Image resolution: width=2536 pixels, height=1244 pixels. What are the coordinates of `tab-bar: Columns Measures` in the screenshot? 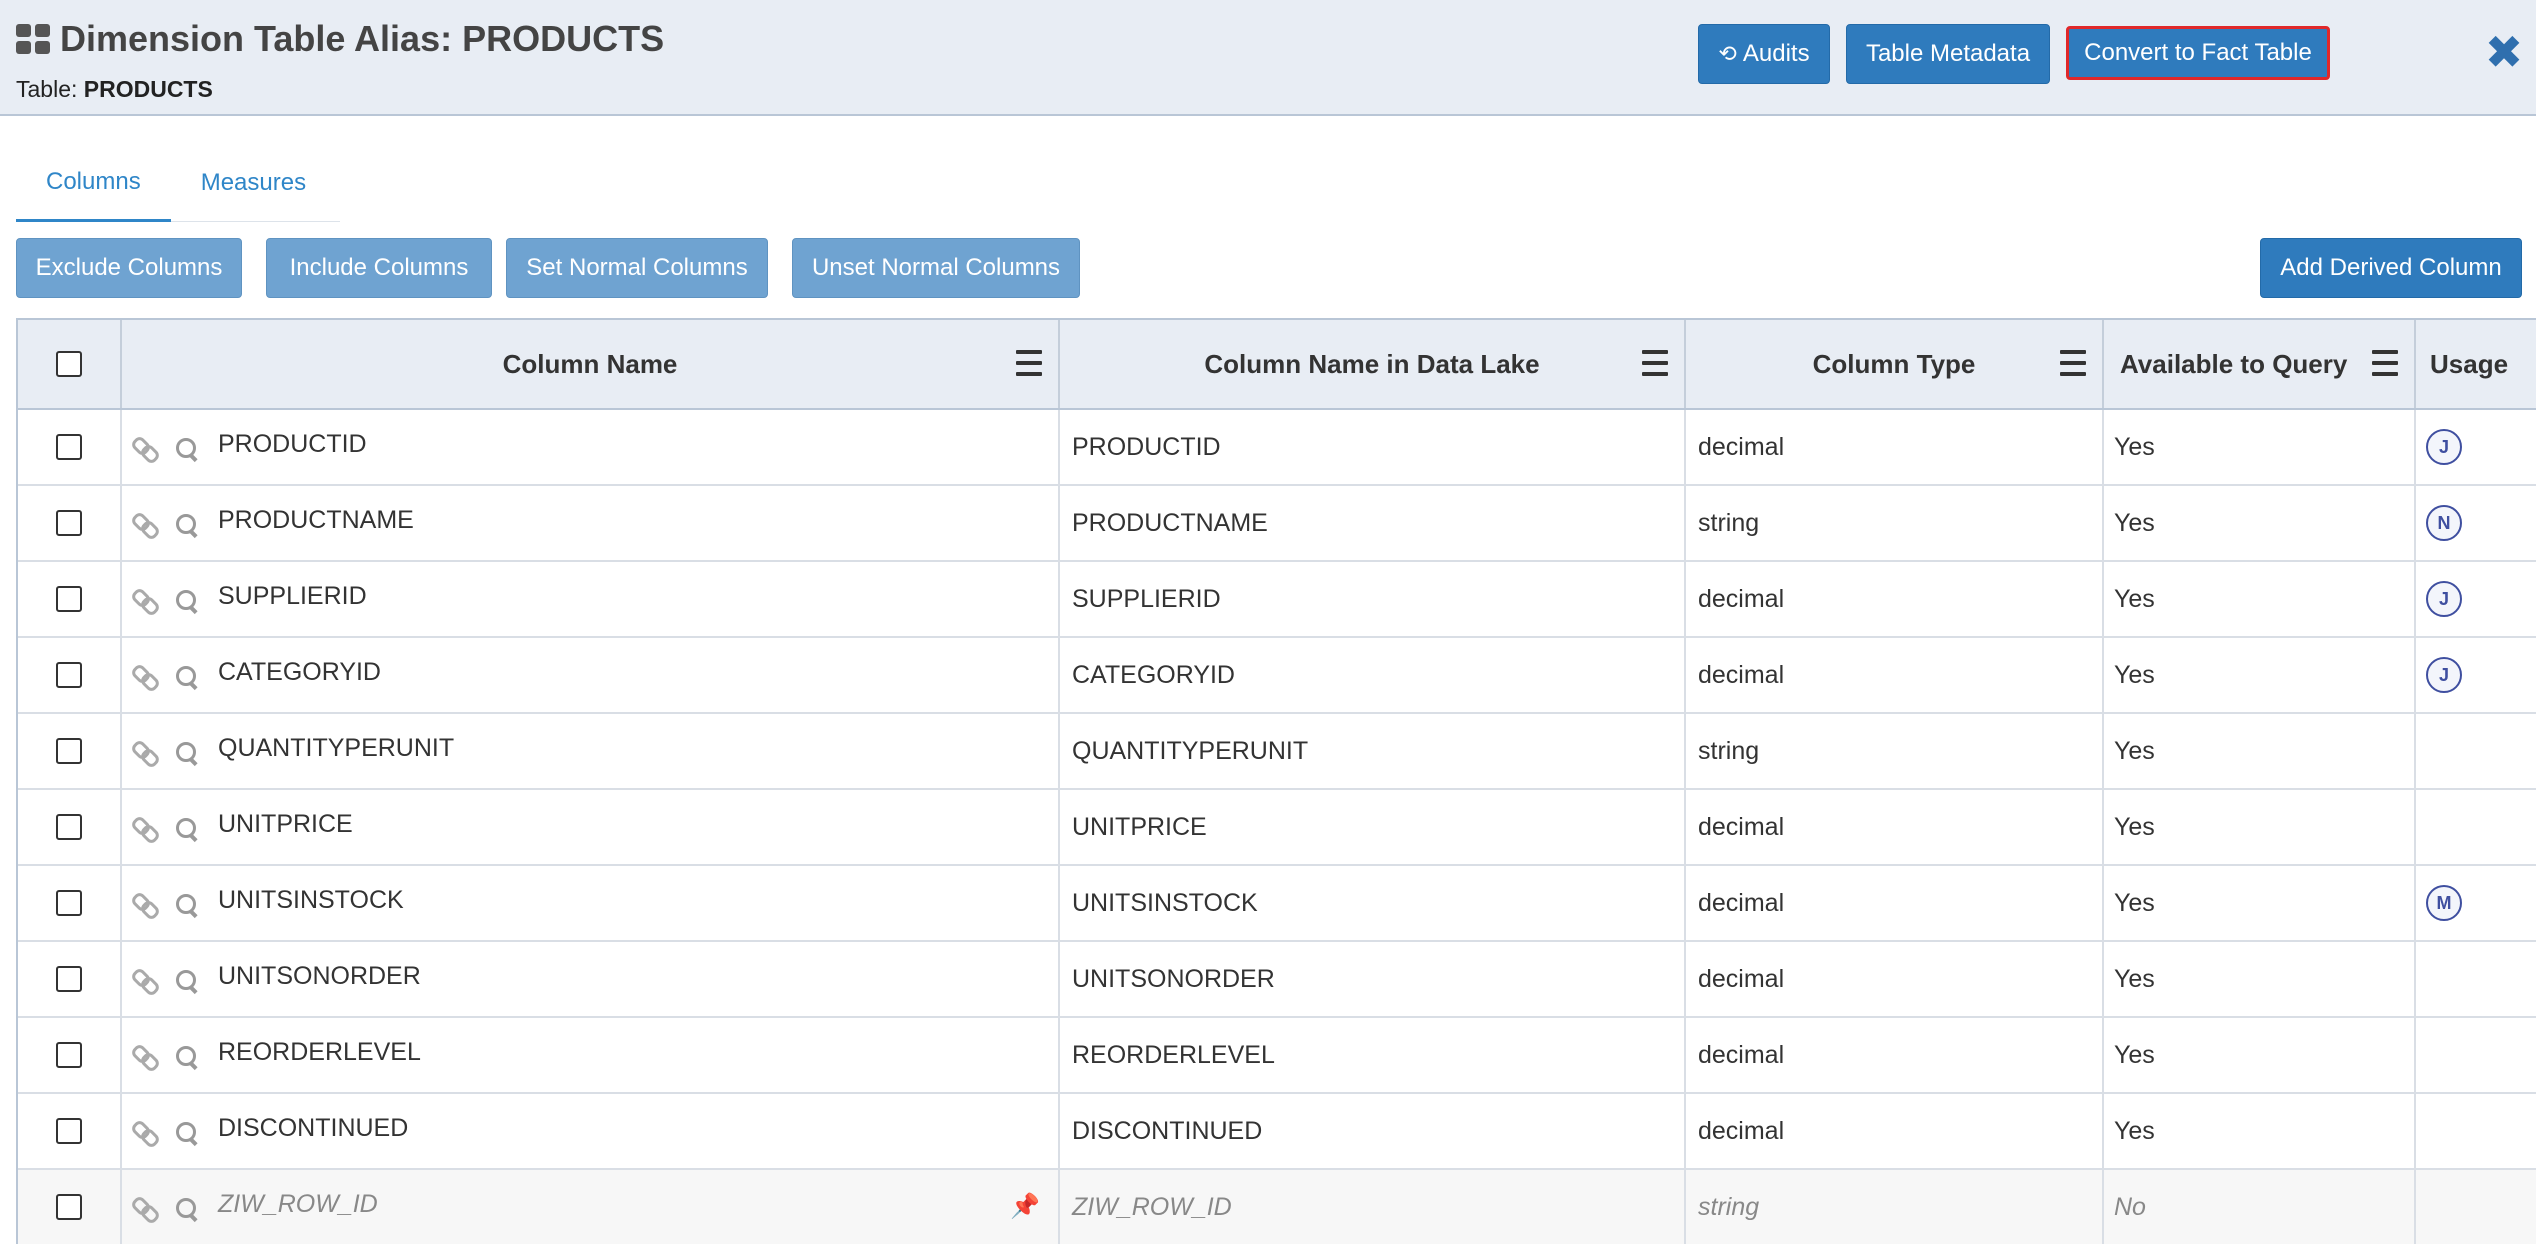 It's located at (178, 183).